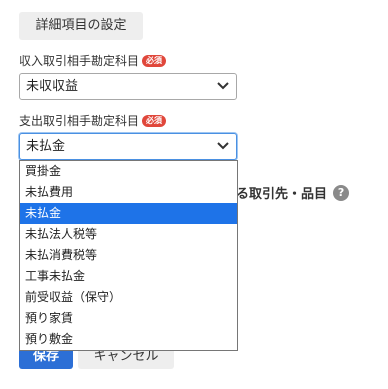 The height and width of the screenshot is (389, 388). I want to click on income-account-value: 未収収益, so click(52, 86).